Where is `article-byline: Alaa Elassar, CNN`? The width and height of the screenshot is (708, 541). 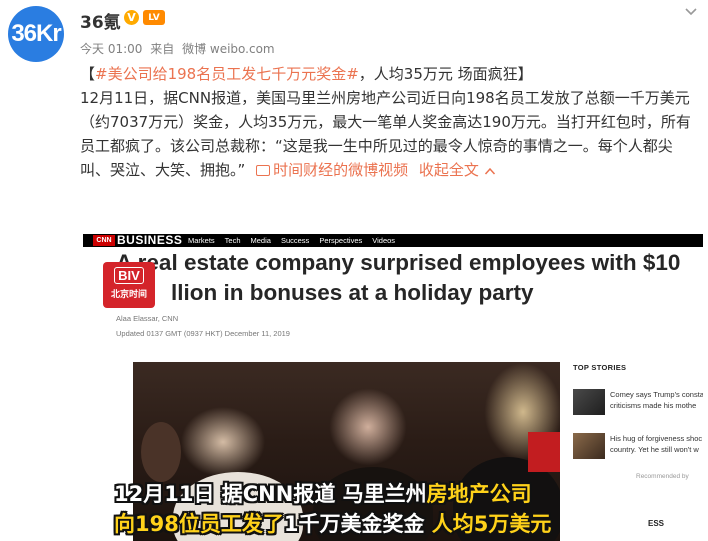 article-byline: Alaa Elassar, CNN is located at coordinates (147, 318).